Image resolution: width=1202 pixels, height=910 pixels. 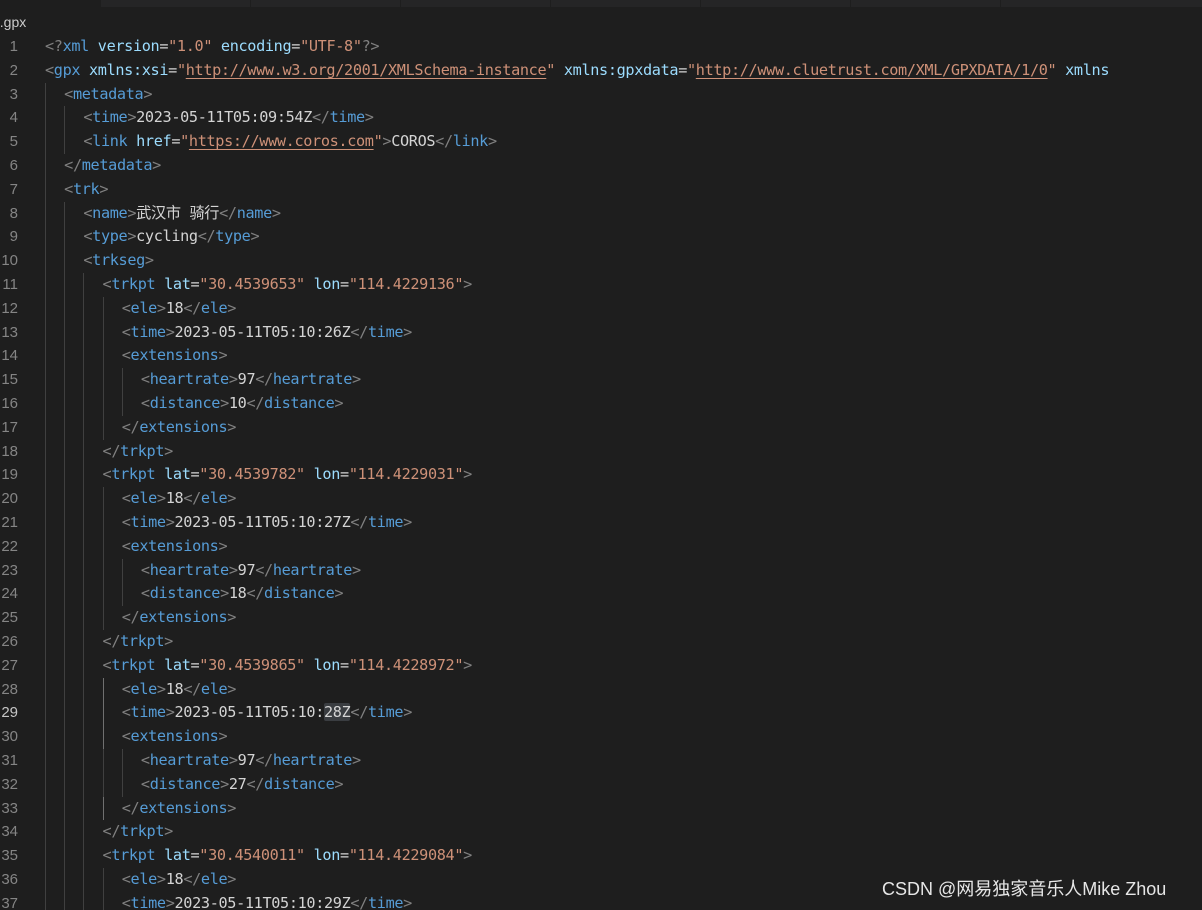 What do you see at coordinates (327, 284) in the screenshot?
I see `token-attr: lon` at bounding box center [327, 284].